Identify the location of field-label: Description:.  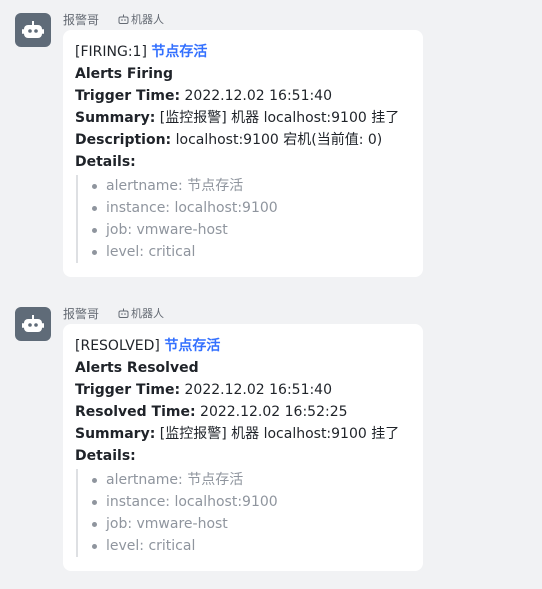
(123, 140).